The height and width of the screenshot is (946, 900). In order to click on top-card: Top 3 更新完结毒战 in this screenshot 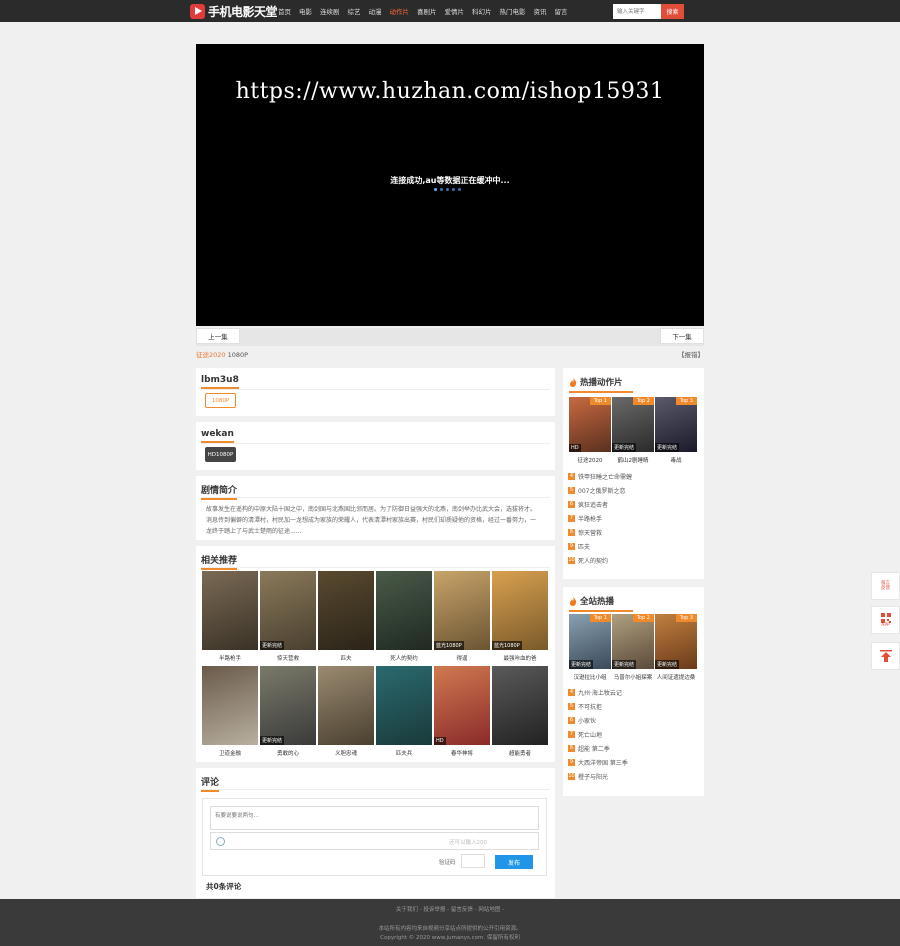, I will do `click(676, 430)`.